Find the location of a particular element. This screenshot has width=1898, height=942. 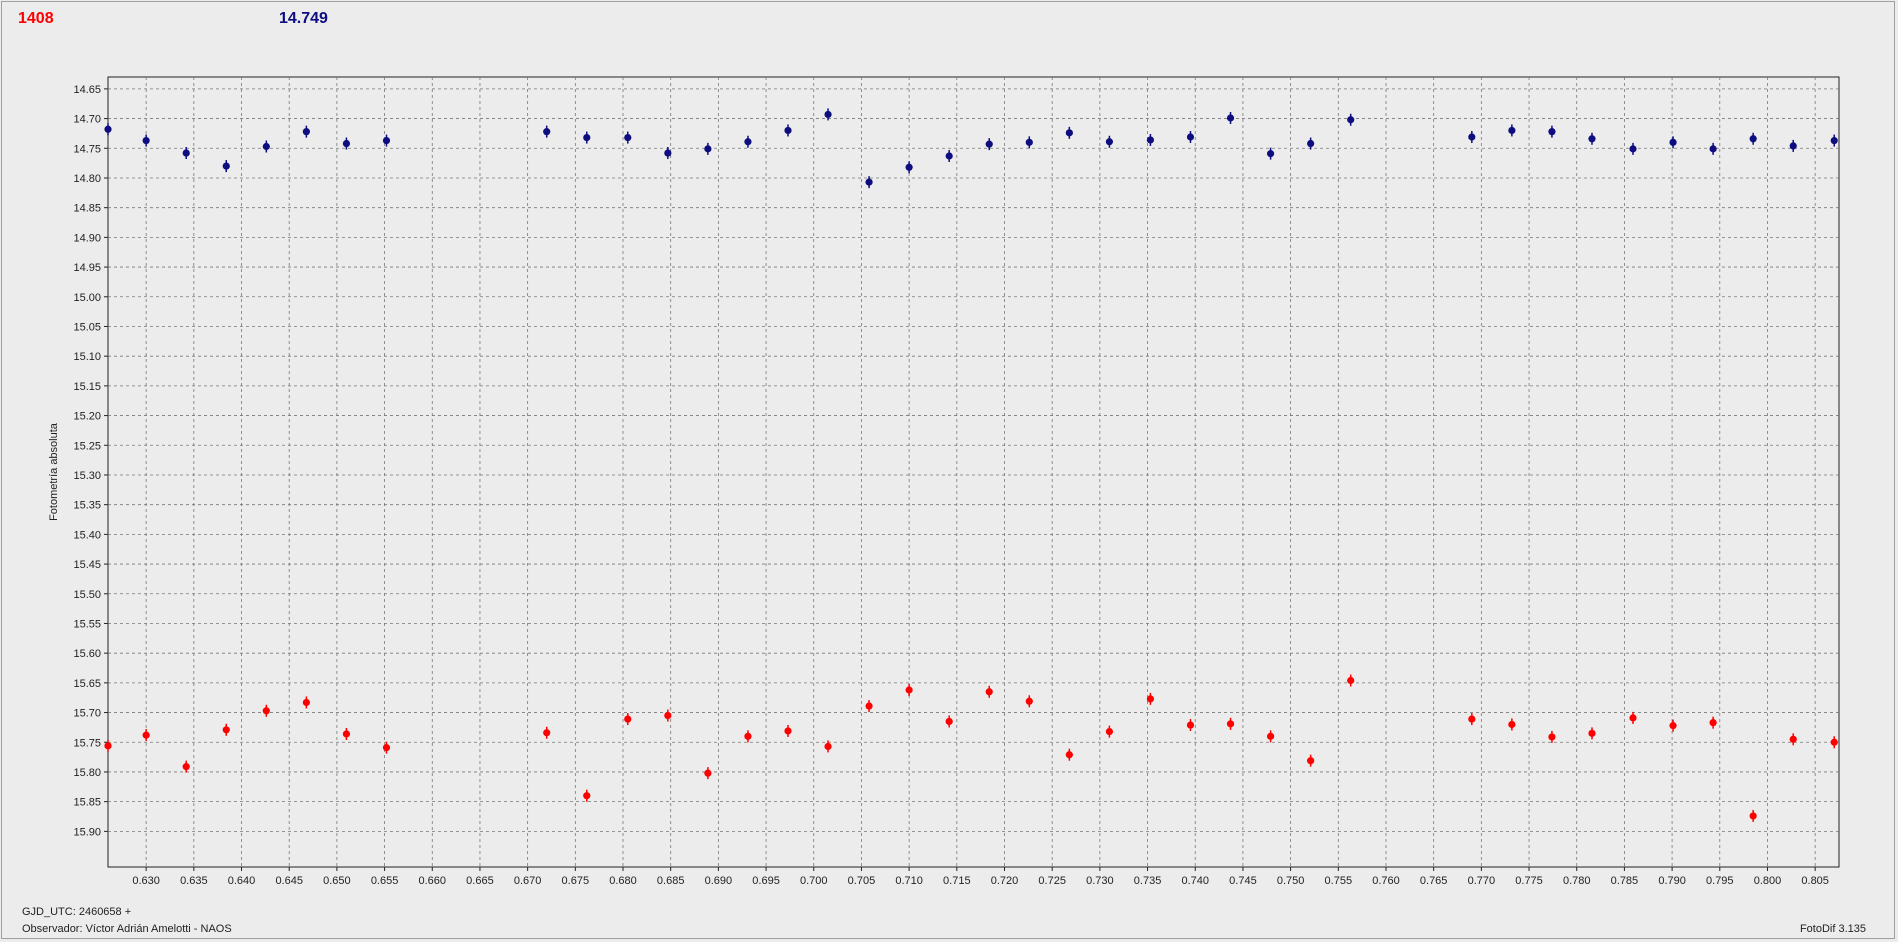

y-tick-label: 15.80 is located at coordinates (87, 773).